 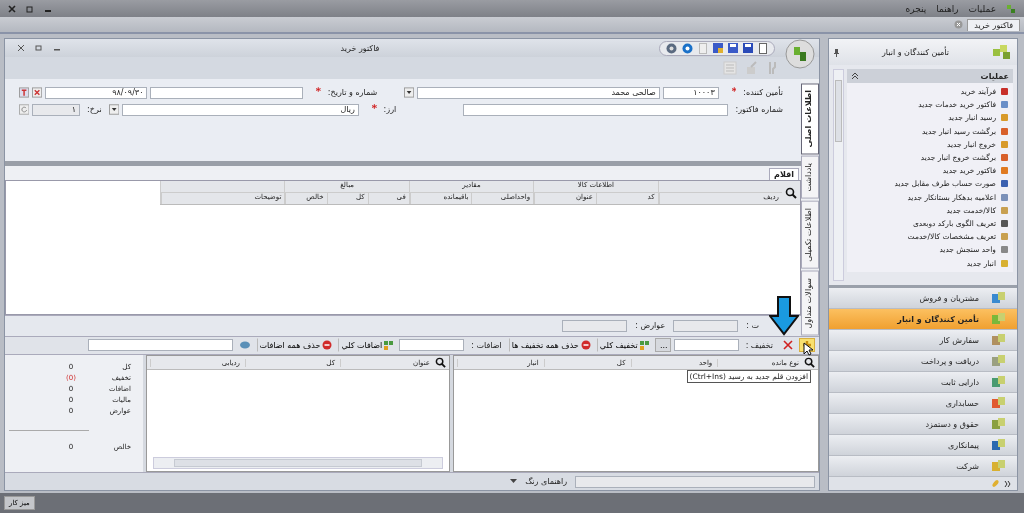 What do you see at coordinates (759, 345) in the screenshot?
I see `field-label: تخفیف :` at bounding box center [759, 345].